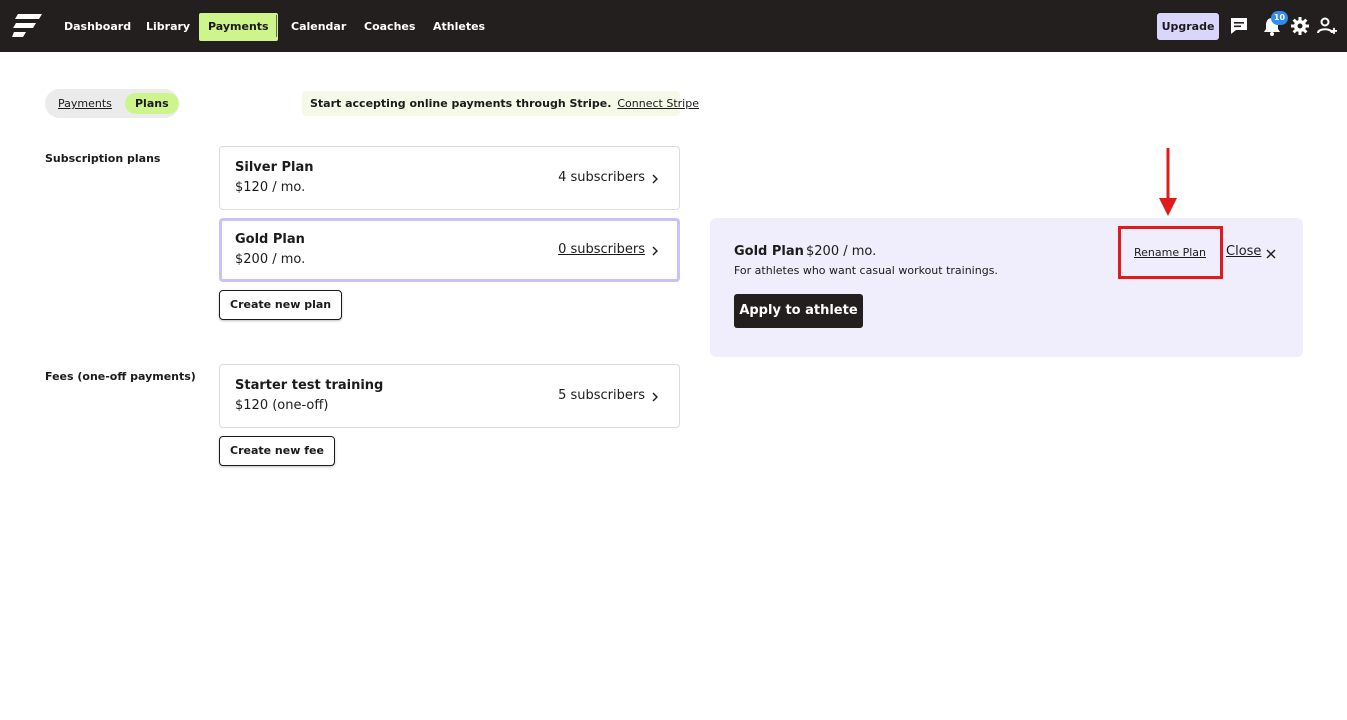  What do you see at coordinates (318, 27) in the screenshot?
I see `nav-calendar: Calendar` at bounding box center [318, 27].